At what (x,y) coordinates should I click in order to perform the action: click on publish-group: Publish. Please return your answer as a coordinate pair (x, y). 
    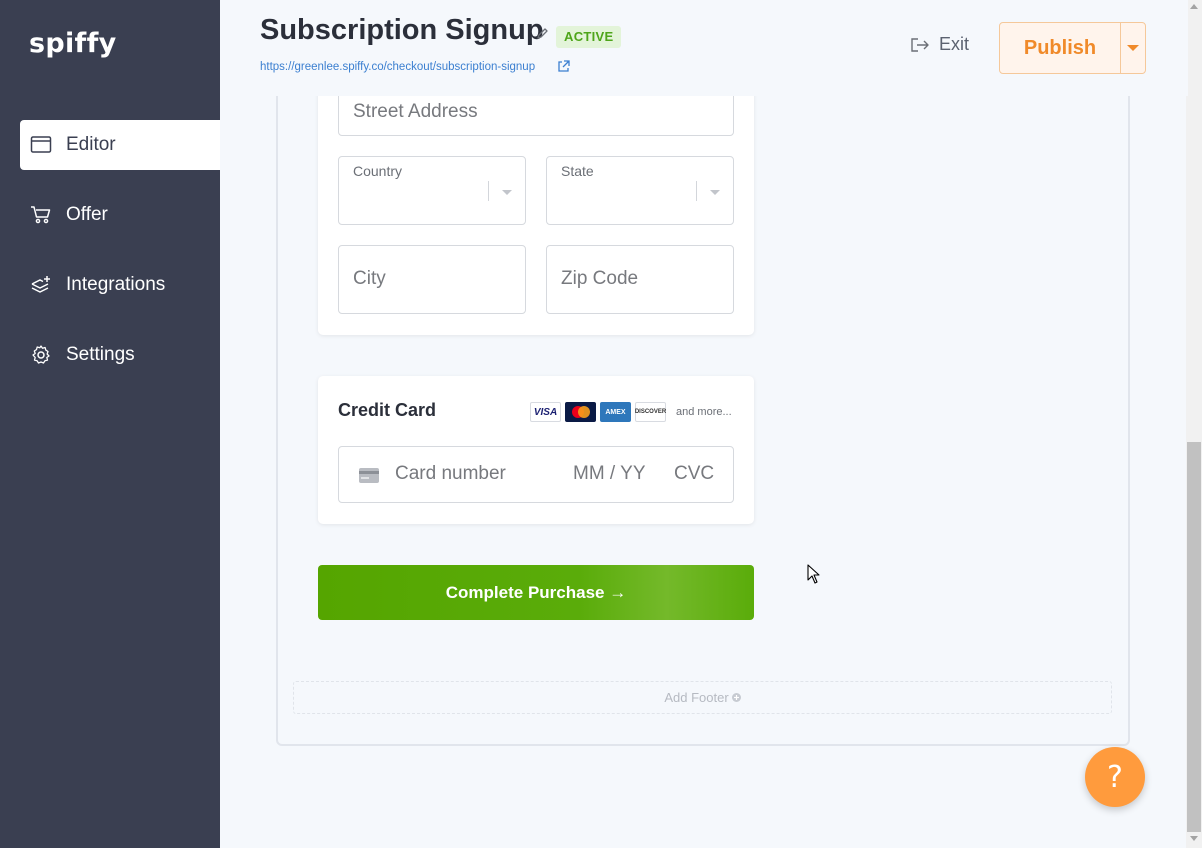
    Looking at the image, I should click on (1072, 48).